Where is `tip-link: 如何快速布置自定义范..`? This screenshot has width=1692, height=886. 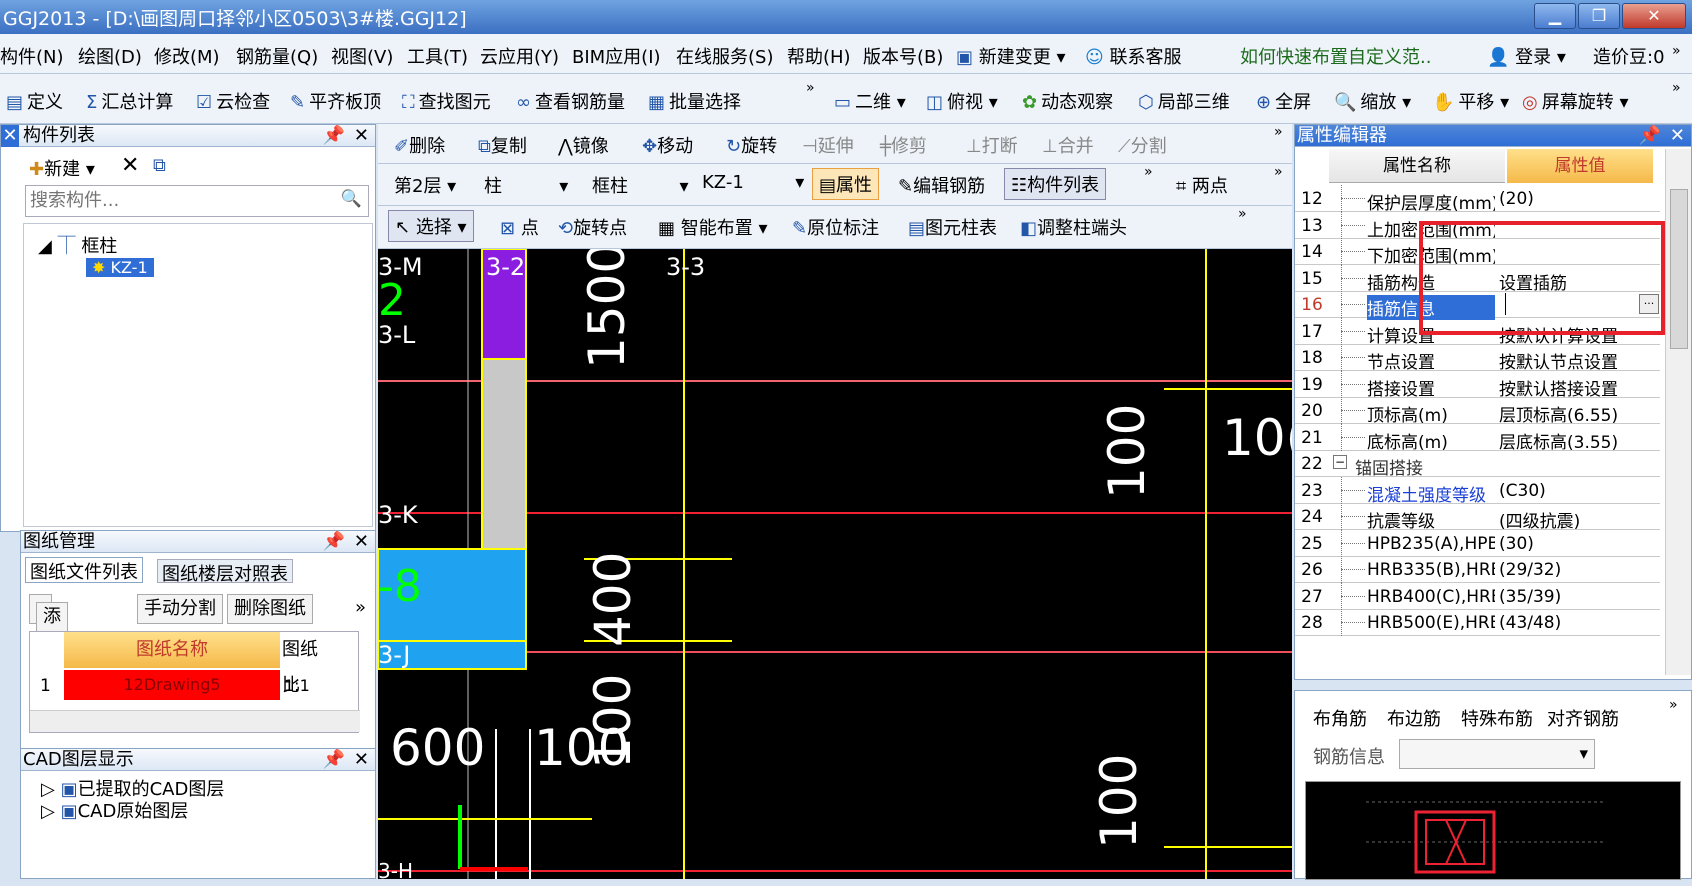 tip-link: 如何快速布置自定义范.. is located at coordinates (1335, 56).